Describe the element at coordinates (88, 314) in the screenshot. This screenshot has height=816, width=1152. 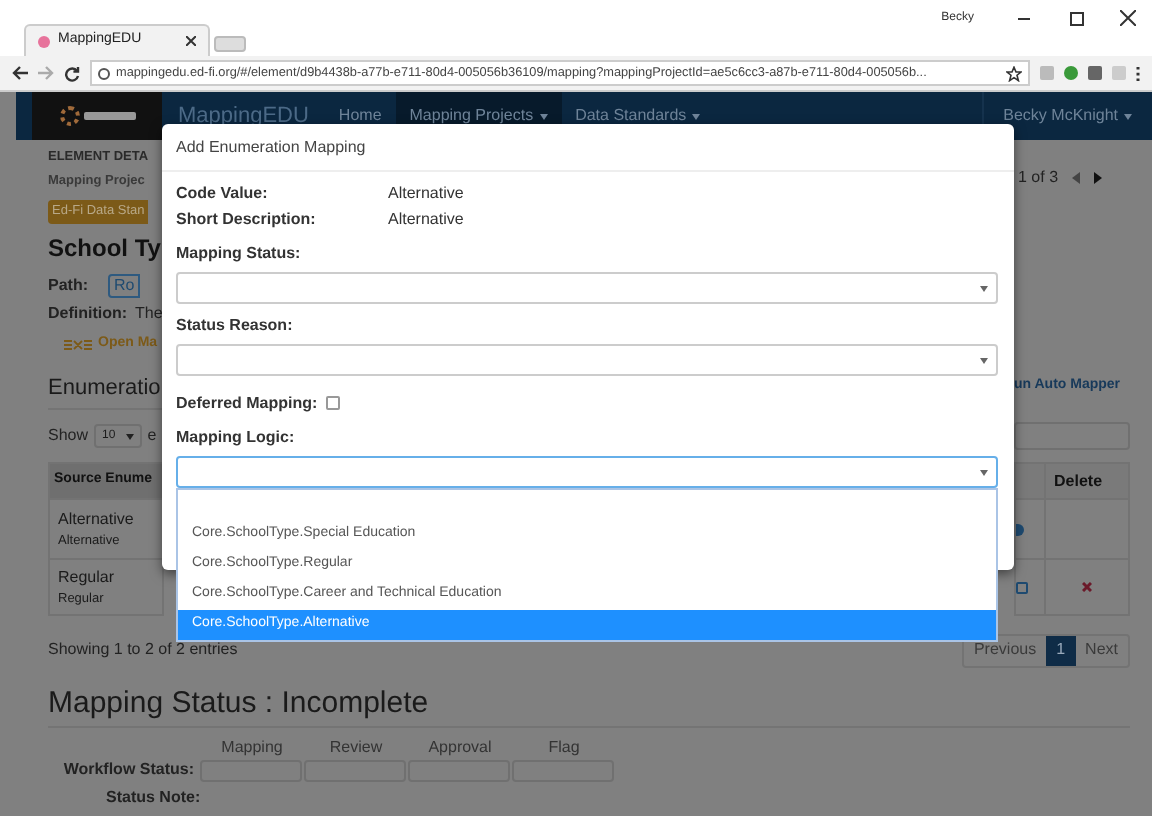
I see `definition-label: Definition:` at that location.